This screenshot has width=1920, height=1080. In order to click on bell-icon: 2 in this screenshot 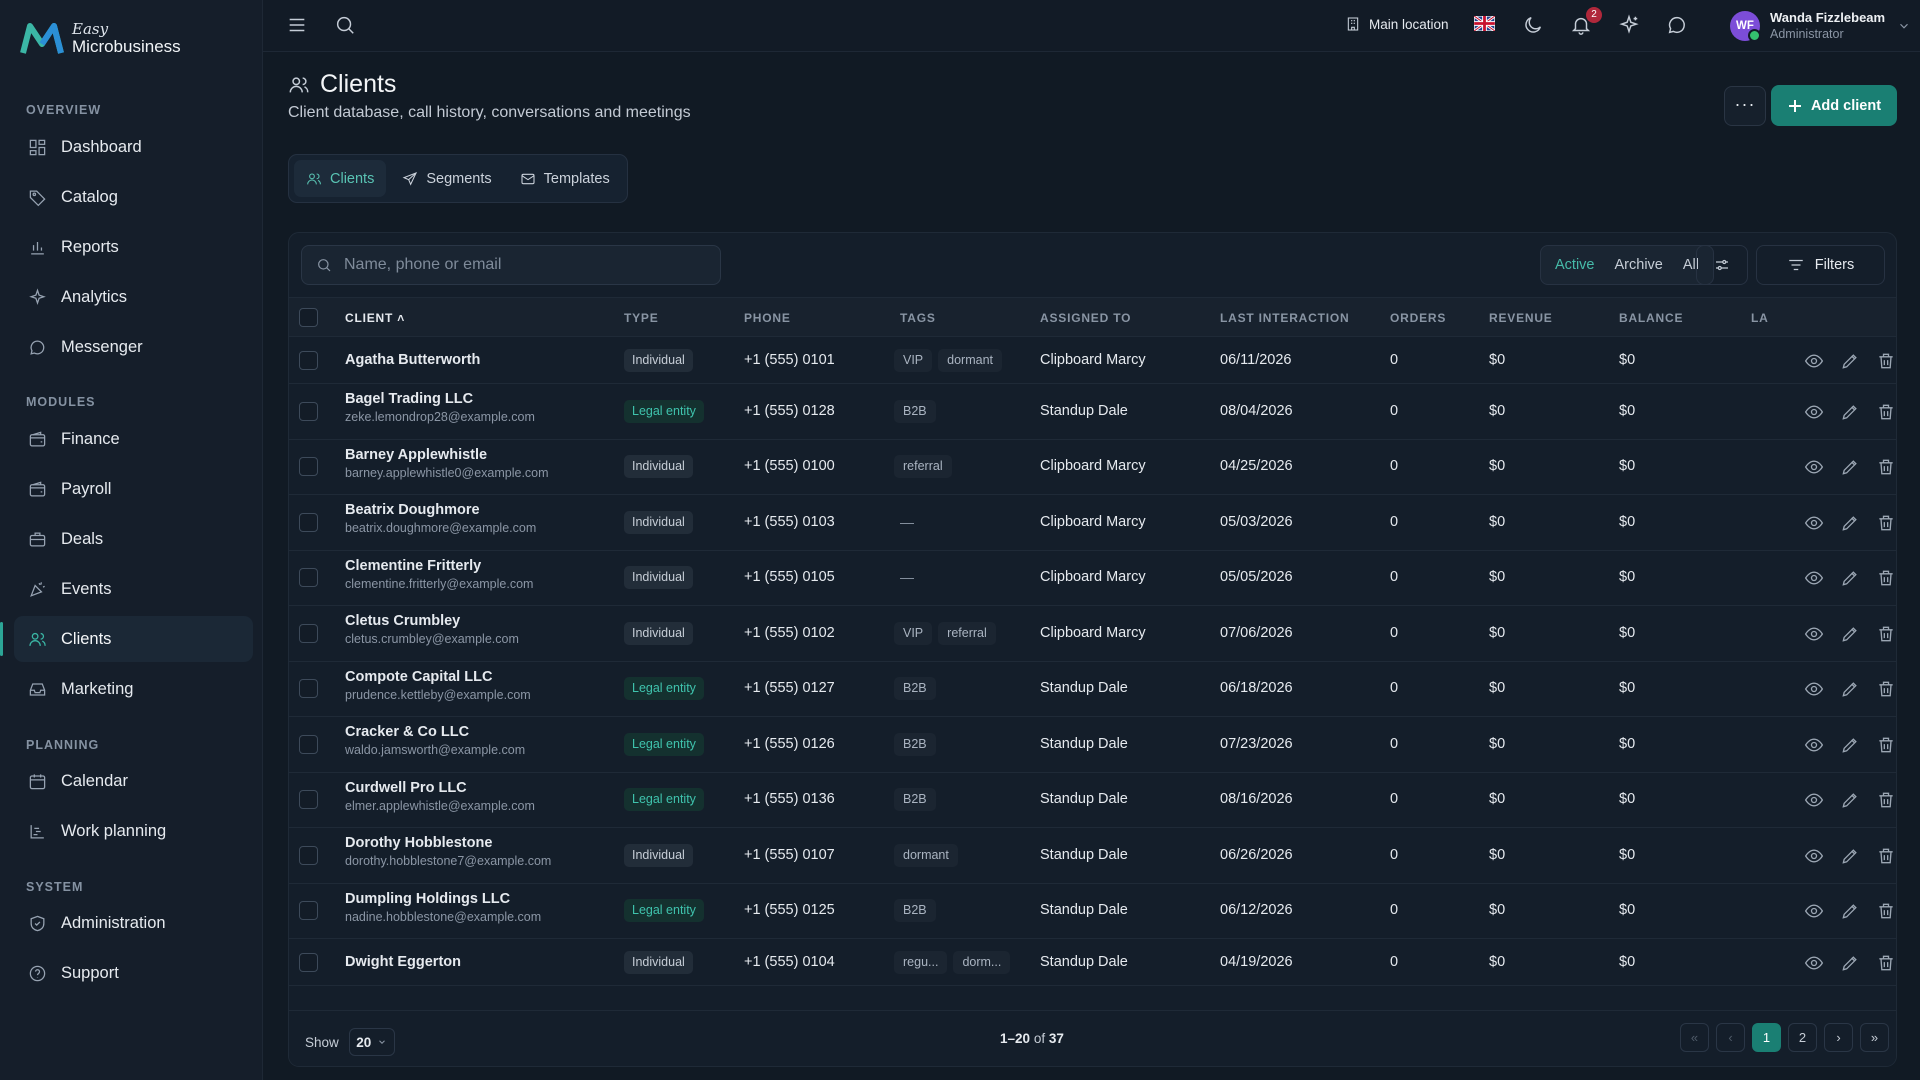, I will do `click(1586, 22)`.